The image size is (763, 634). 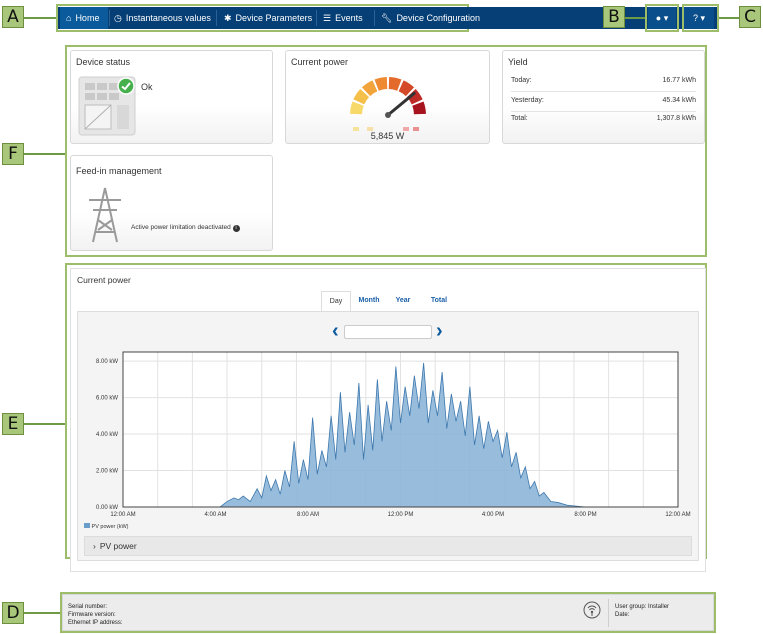 What do you see at coordinates (107, 362) in the screenshot?
I see `y-tick-label: 8.00 kW` at bounding box center [107, 362].